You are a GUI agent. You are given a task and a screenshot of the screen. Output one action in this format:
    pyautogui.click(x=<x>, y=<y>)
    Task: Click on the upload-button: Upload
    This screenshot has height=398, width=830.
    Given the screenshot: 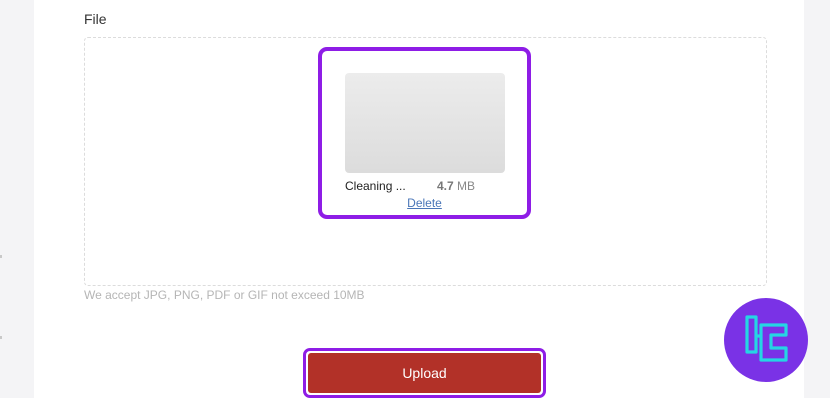 What is the action you would take?
    pyautogui.click(x=424, y=373)
    